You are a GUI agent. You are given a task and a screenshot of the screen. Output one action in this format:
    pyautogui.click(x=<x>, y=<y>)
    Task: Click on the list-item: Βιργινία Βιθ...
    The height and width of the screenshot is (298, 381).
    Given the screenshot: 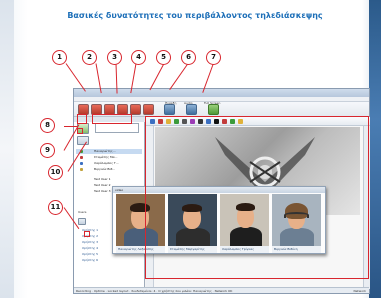 What is the action you would take?
    pyautogui.click(x=109, y=169)
    